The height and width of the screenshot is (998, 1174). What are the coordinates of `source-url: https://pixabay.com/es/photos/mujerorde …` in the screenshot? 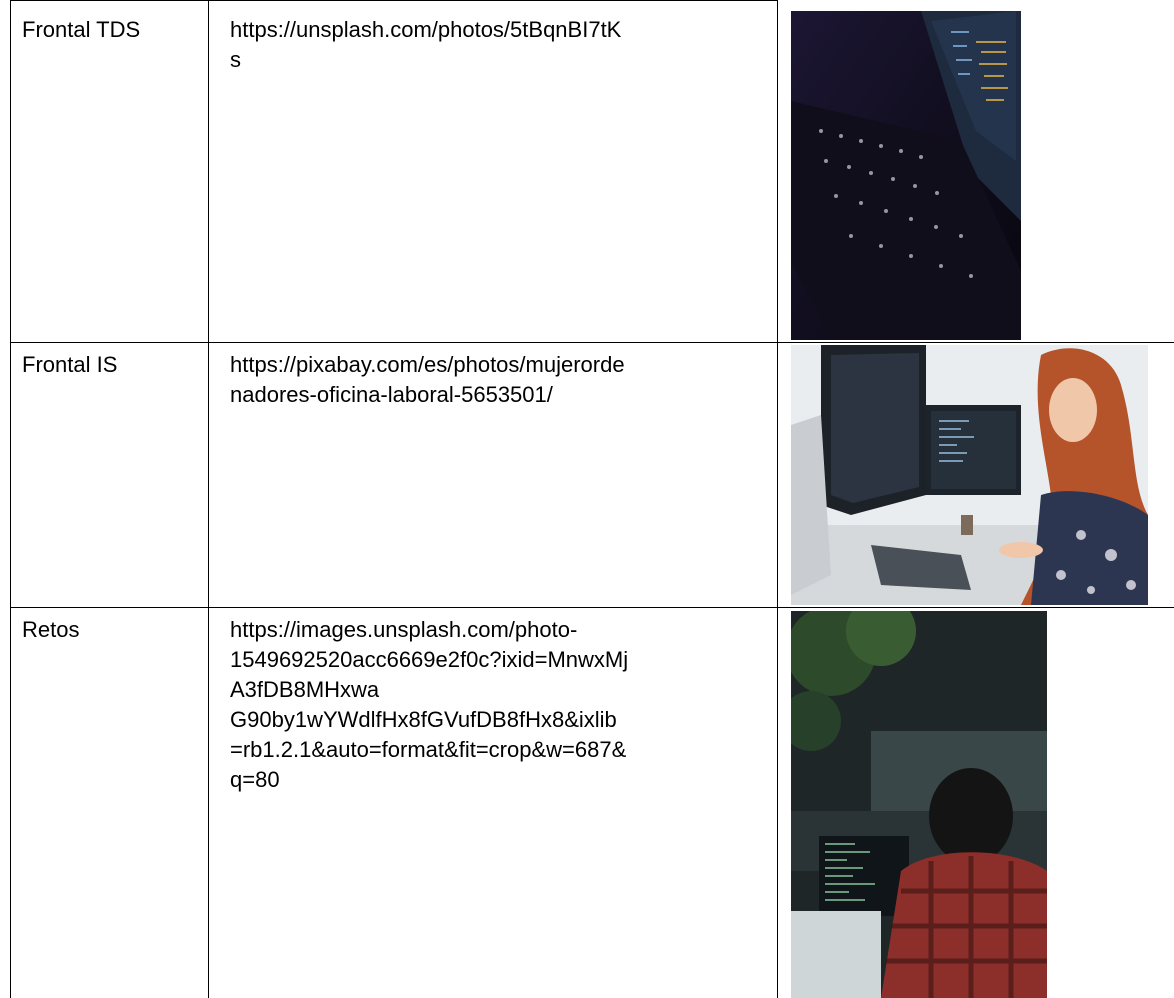 It's located at (427, 379).